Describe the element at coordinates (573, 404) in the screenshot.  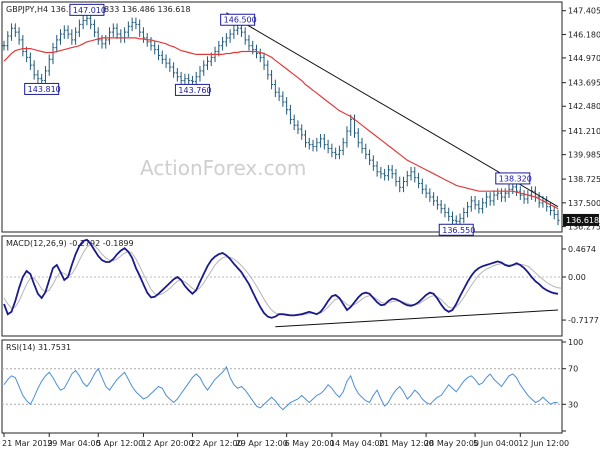
I see `rsi-y-tick-label: 30` at that location.